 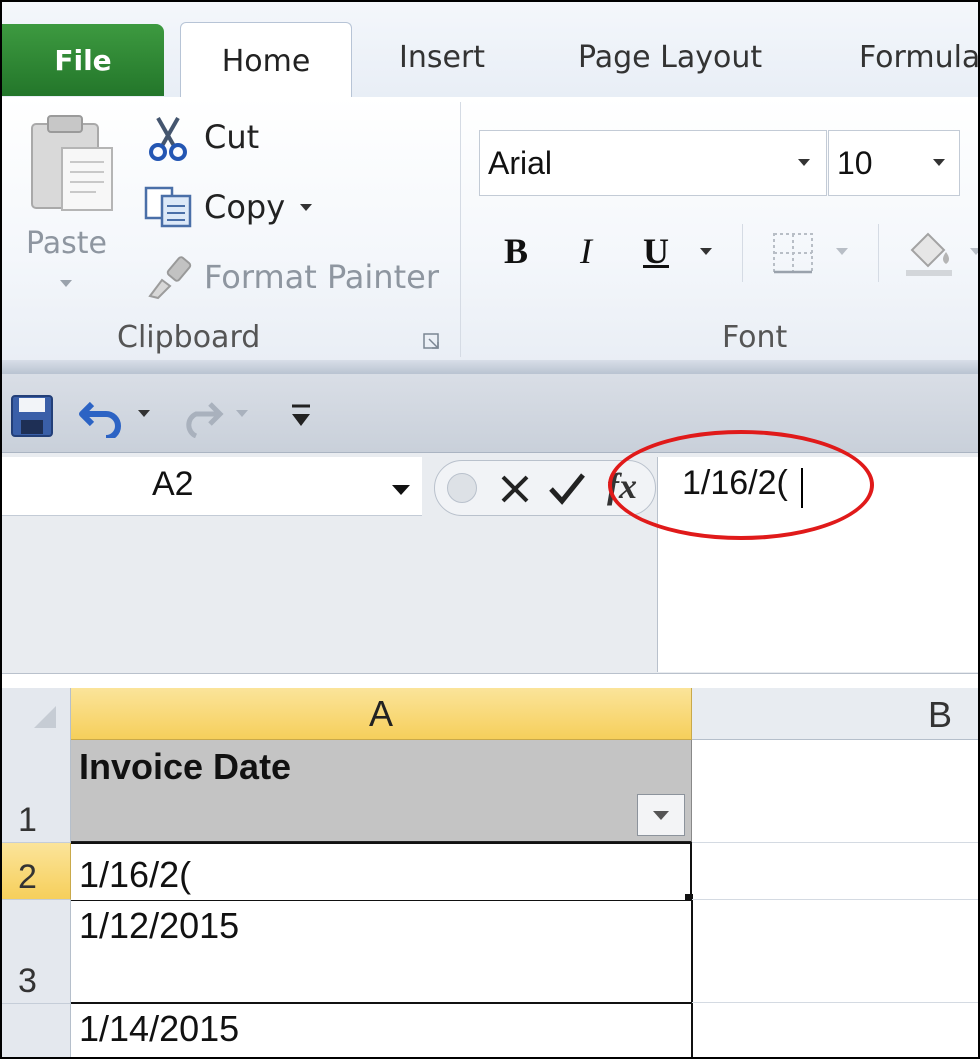 I want to click on tab-home: Home, so click(x=266, y=60).